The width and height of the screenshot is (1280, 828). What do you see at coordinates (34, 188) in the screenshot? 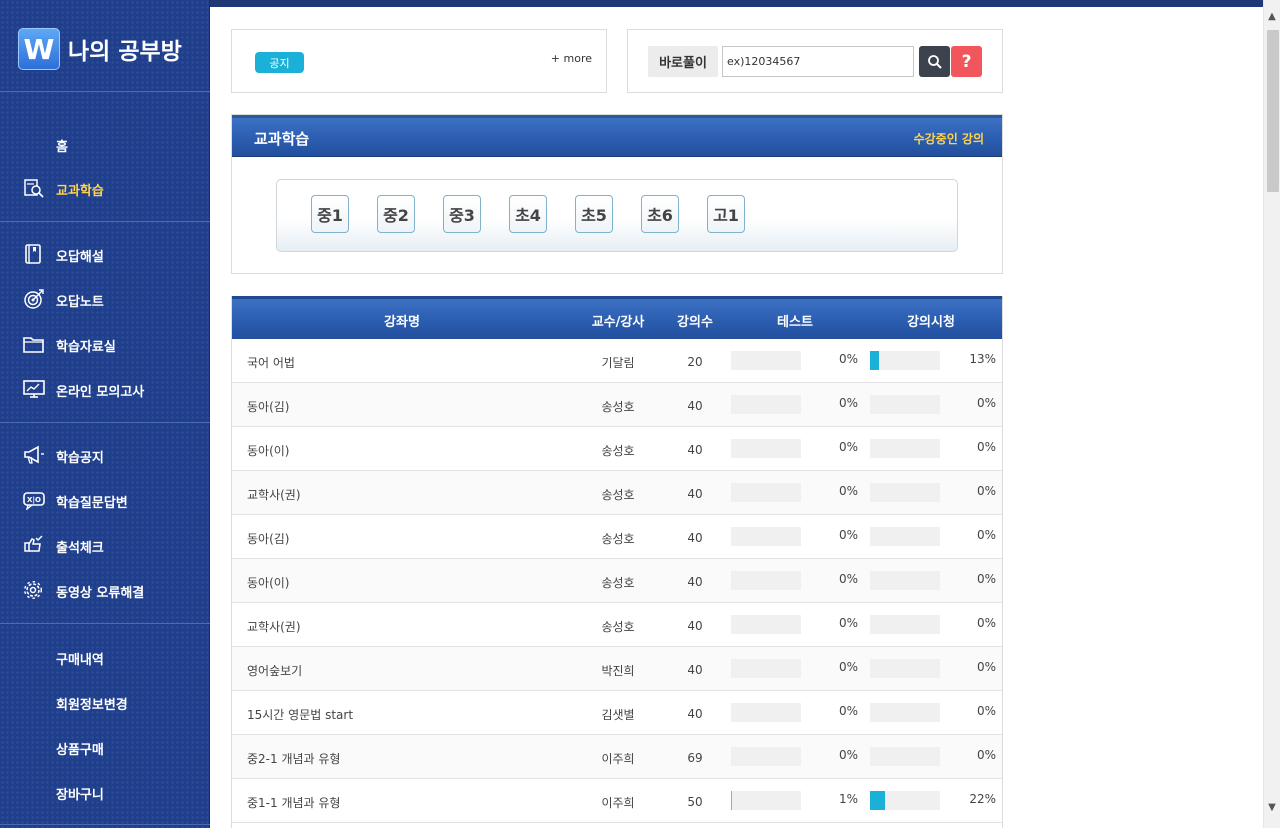
I see `search-doc-icon` at bounding box center [34, 188].